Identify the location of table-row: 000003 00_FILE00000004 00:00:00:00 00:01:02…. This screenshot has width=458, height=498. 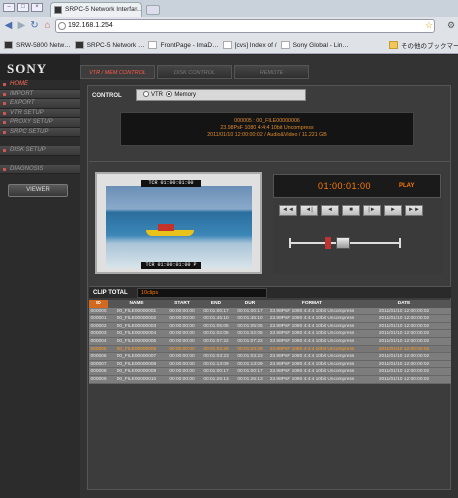
(270, 334).